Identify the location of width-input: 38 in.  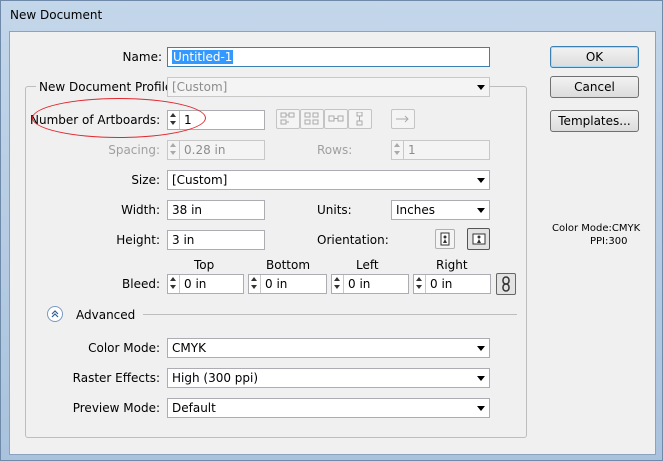
(216, 210).